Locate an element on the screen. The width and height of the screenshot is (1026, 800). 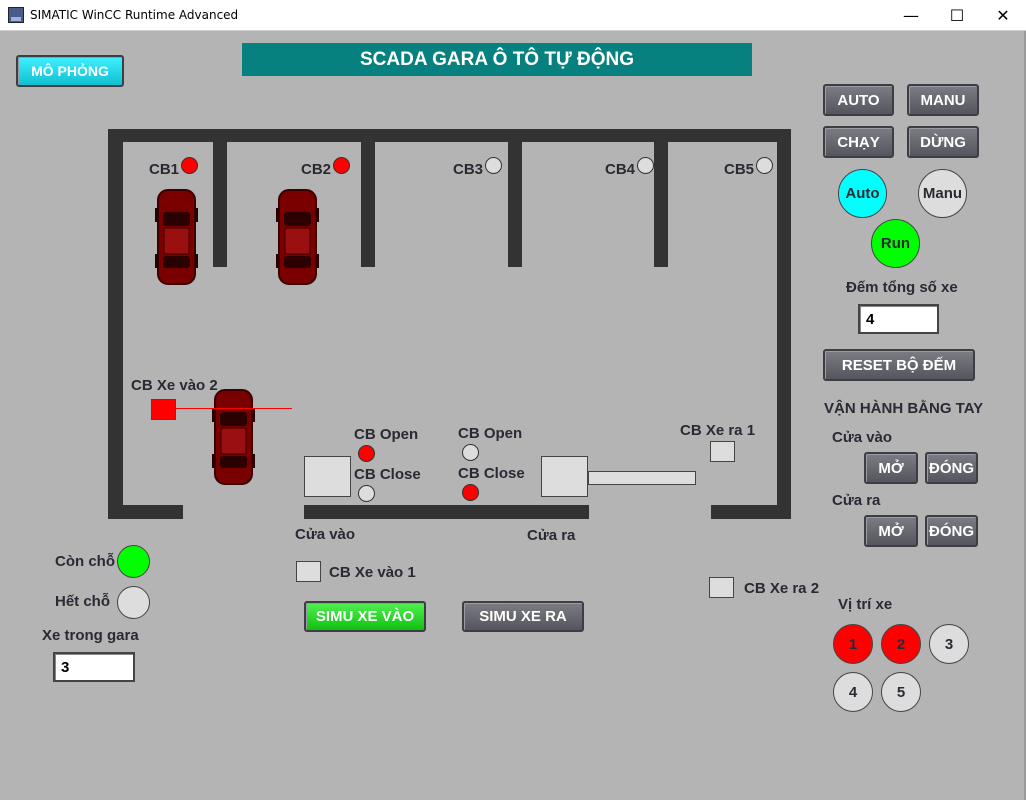
entry-open-button: MỞ is located at coordinates (891, 468).